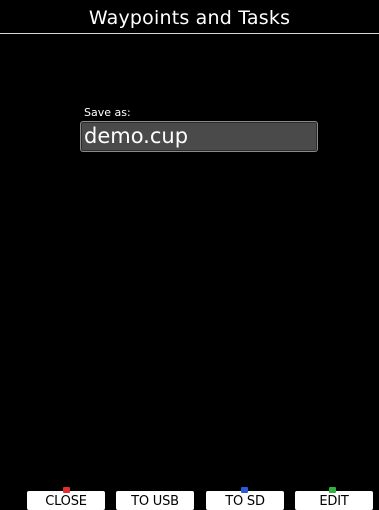 This screenshot has height=510, width=379. I want to click on save-as-label: Save as:, so click(107, 112).